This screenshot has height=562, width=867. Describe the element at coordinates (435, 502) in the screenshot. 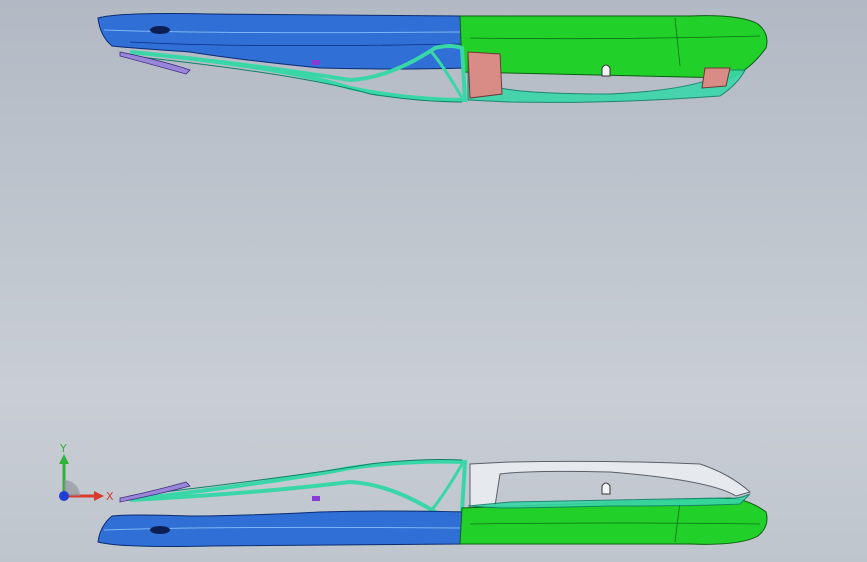

I see `part-bottom-view` at that location.